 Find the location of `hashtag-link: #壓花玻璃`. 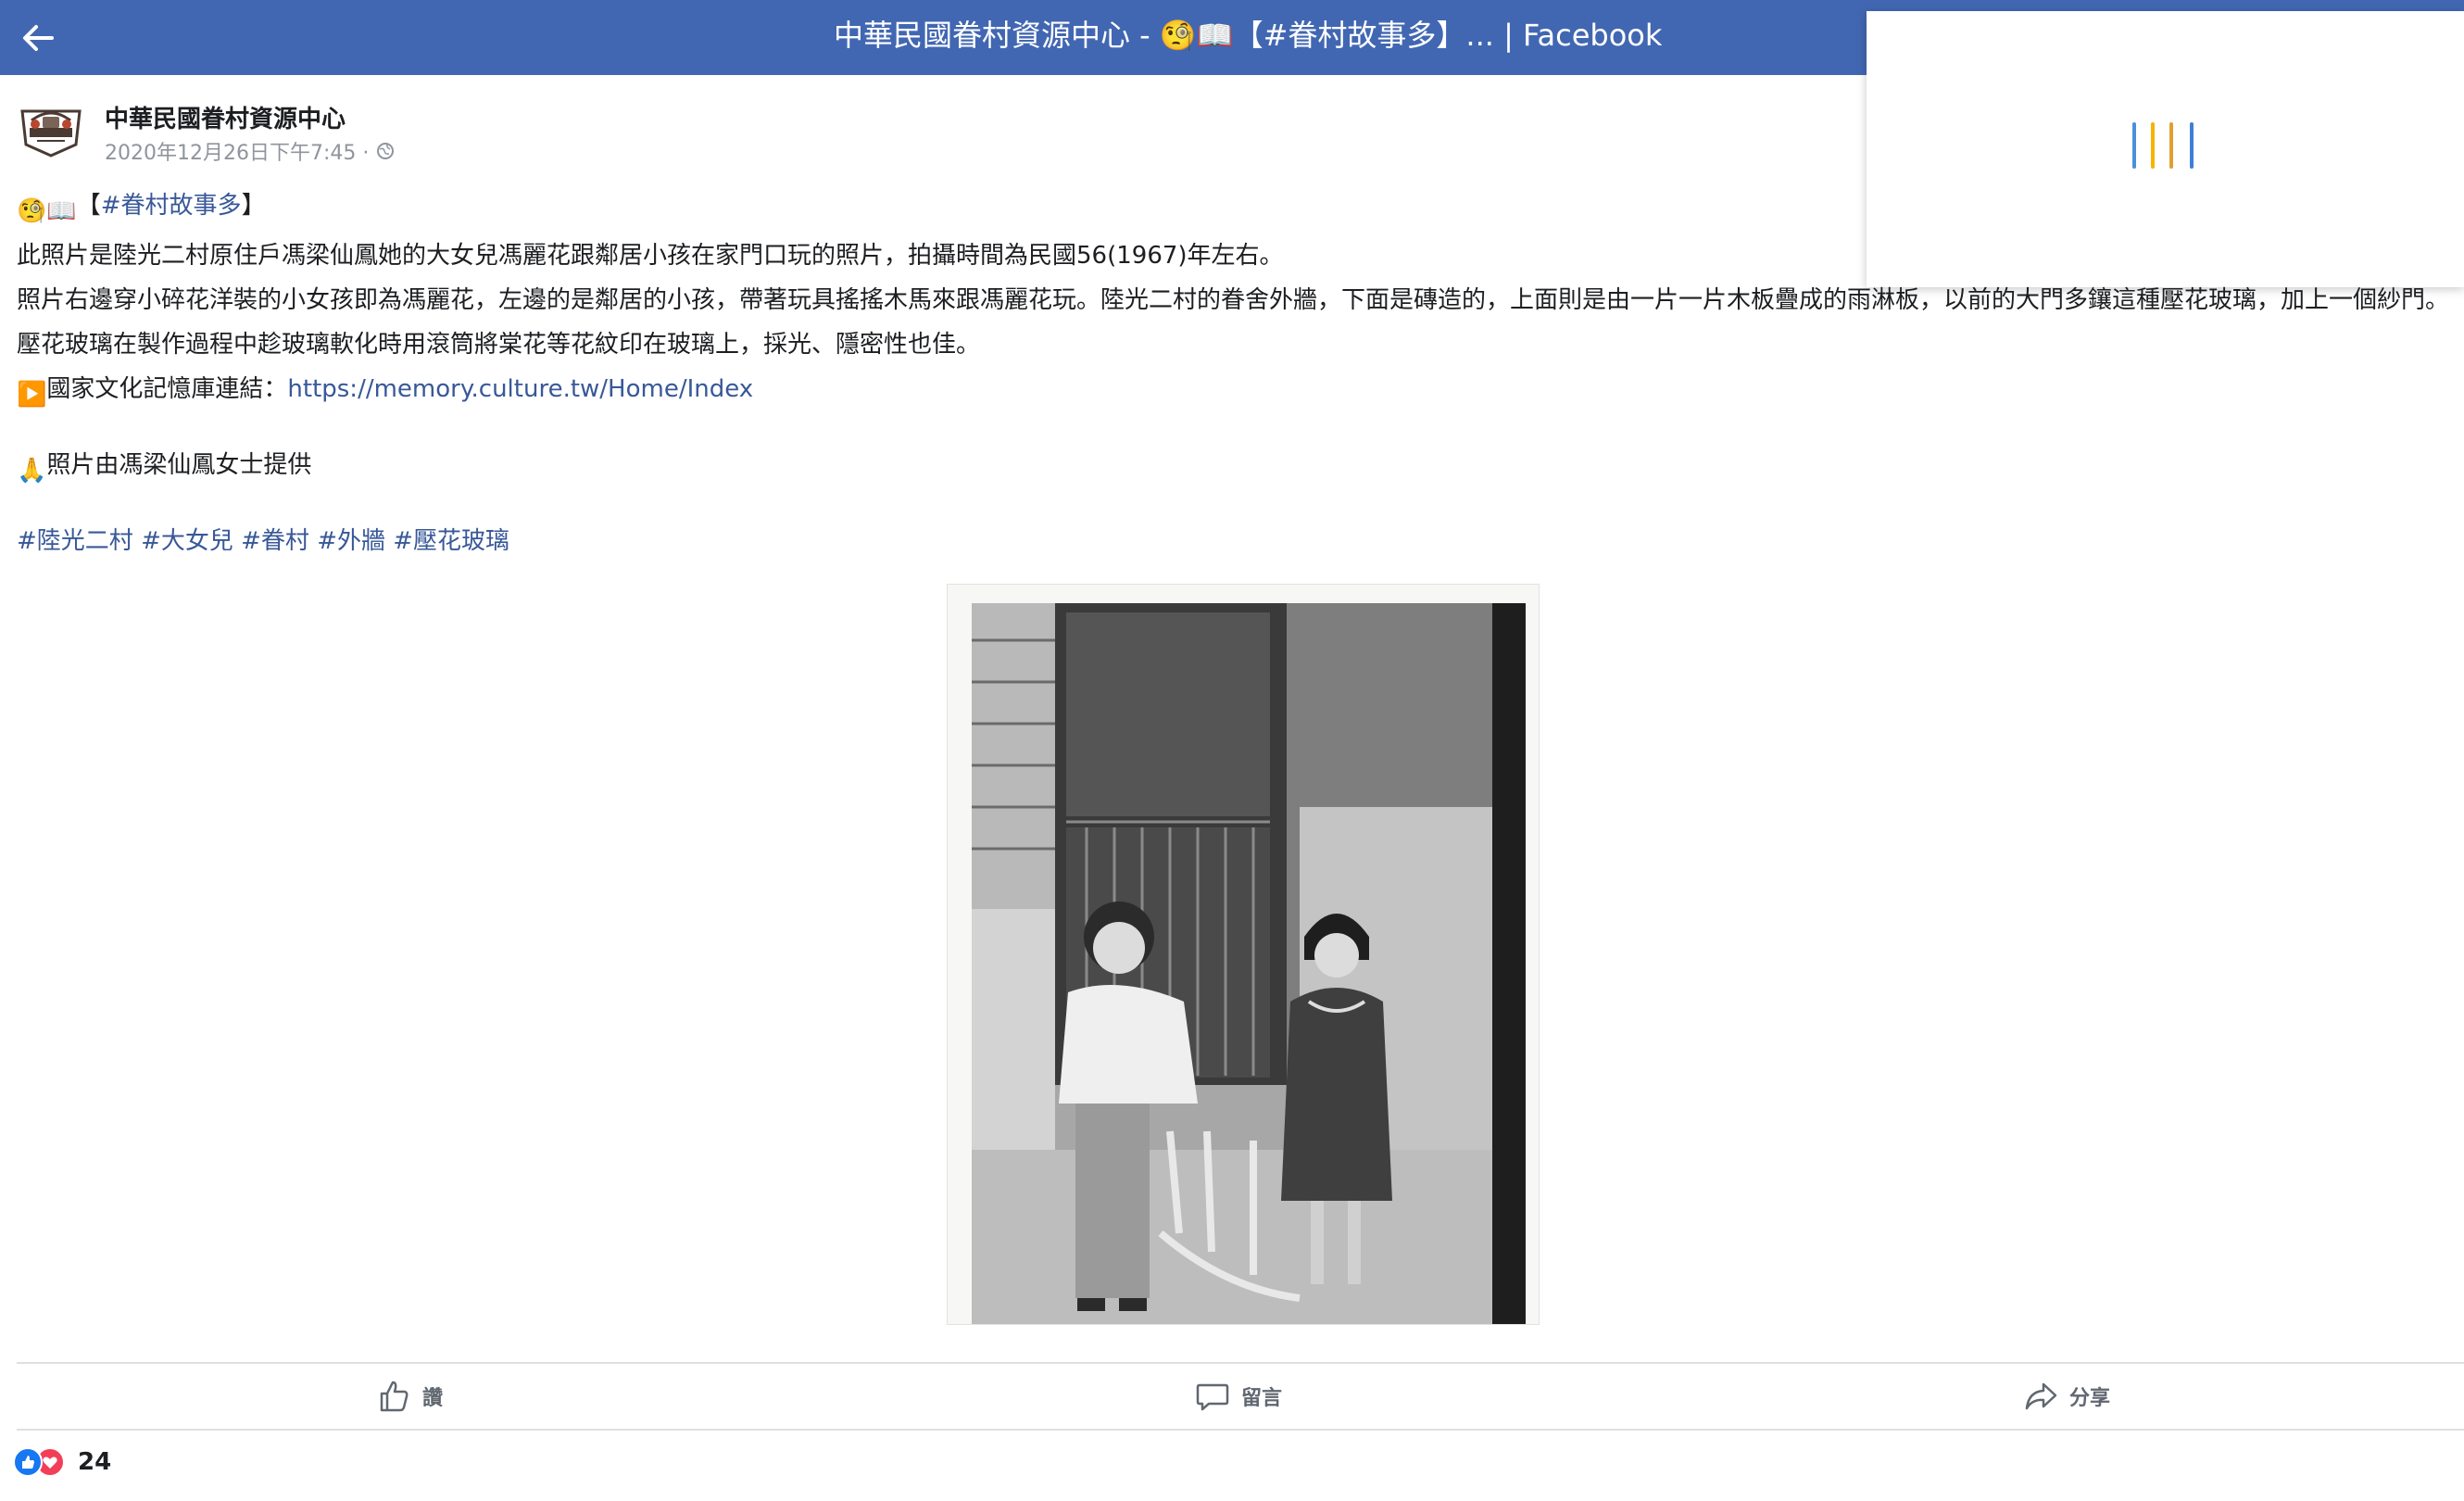

hashtag-link: #壓花玻璃 is located at coordinates (451, 541).